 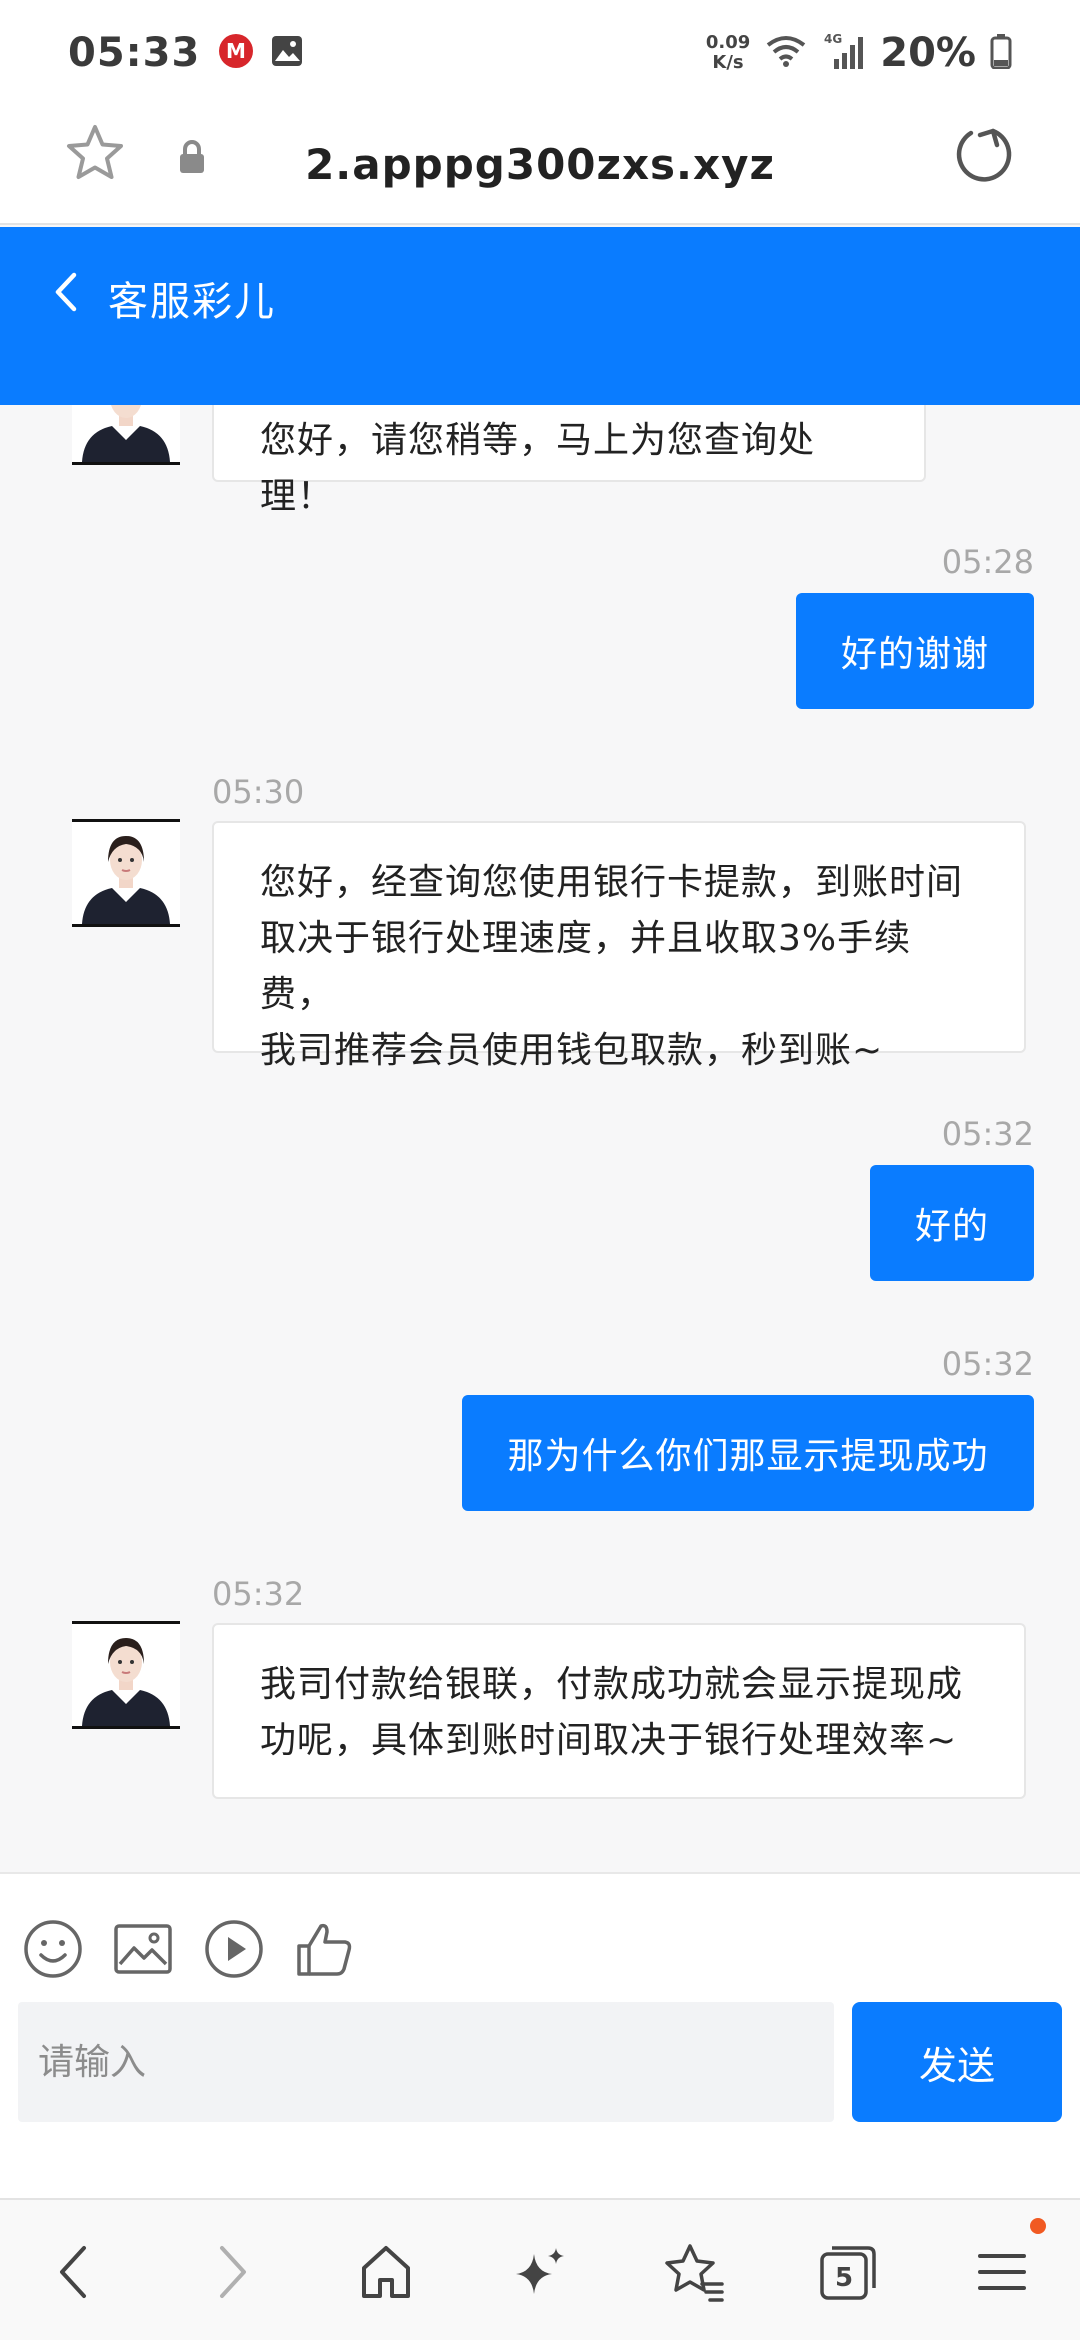 What do you see at coordinates (728, 52) in the screenshot?
I see `net-speed: 0.09 K/s` at bounding box center [728, 52].